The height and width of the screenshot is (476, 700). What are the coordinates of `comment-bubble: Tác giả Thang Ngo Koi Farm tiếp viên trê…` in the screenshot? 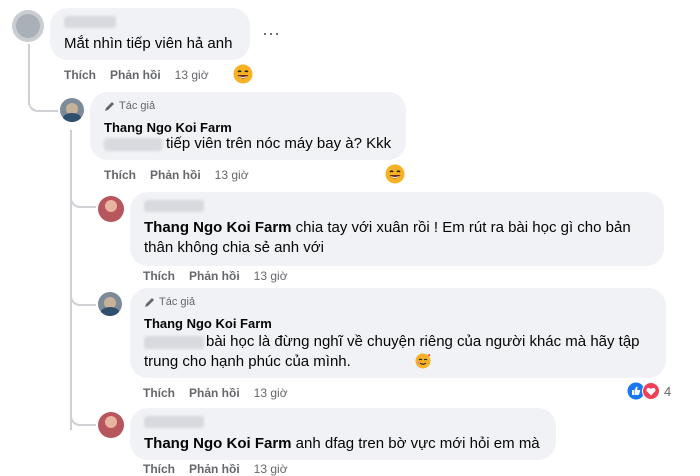 It's located at (248, 126).